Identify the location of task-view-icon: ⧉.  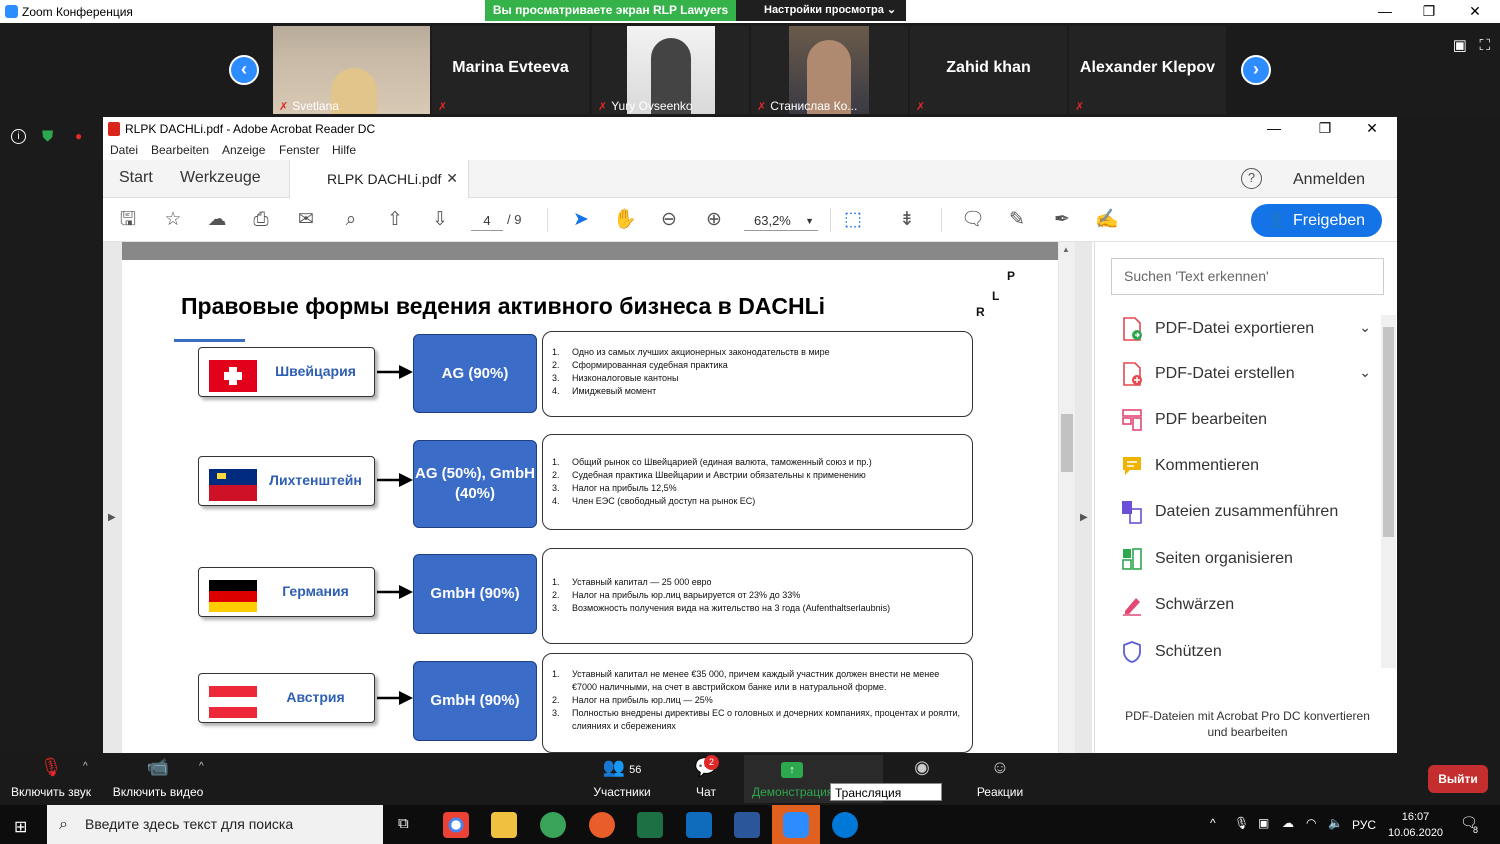
(403, 823).